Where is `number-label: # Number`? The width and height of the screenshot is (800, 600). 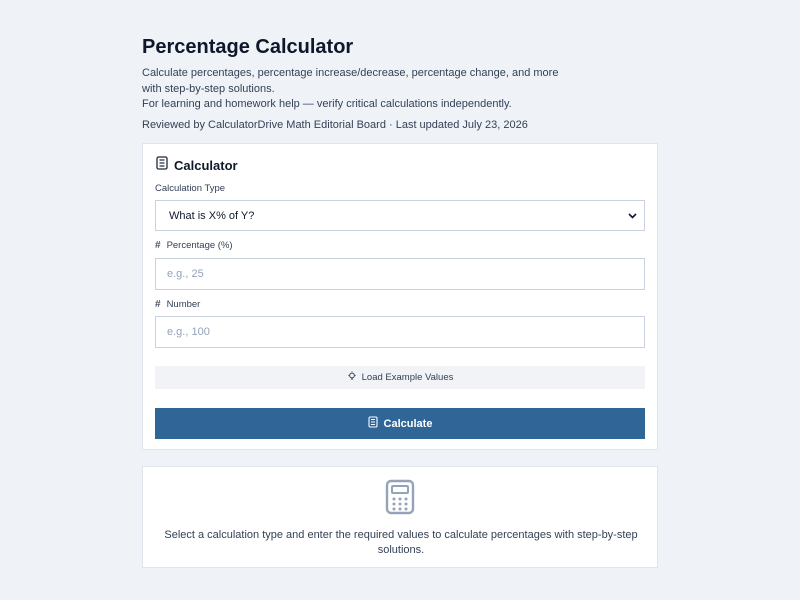
number-label: # Number is located at coordinates (177, 304).